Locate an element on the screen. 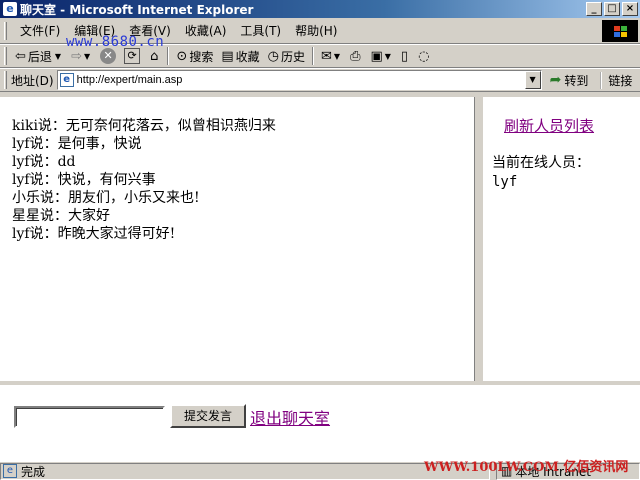 This screenshot has width=640, height=480. menu-favorites: 收藏(A) is located at coordinates (206, 30).